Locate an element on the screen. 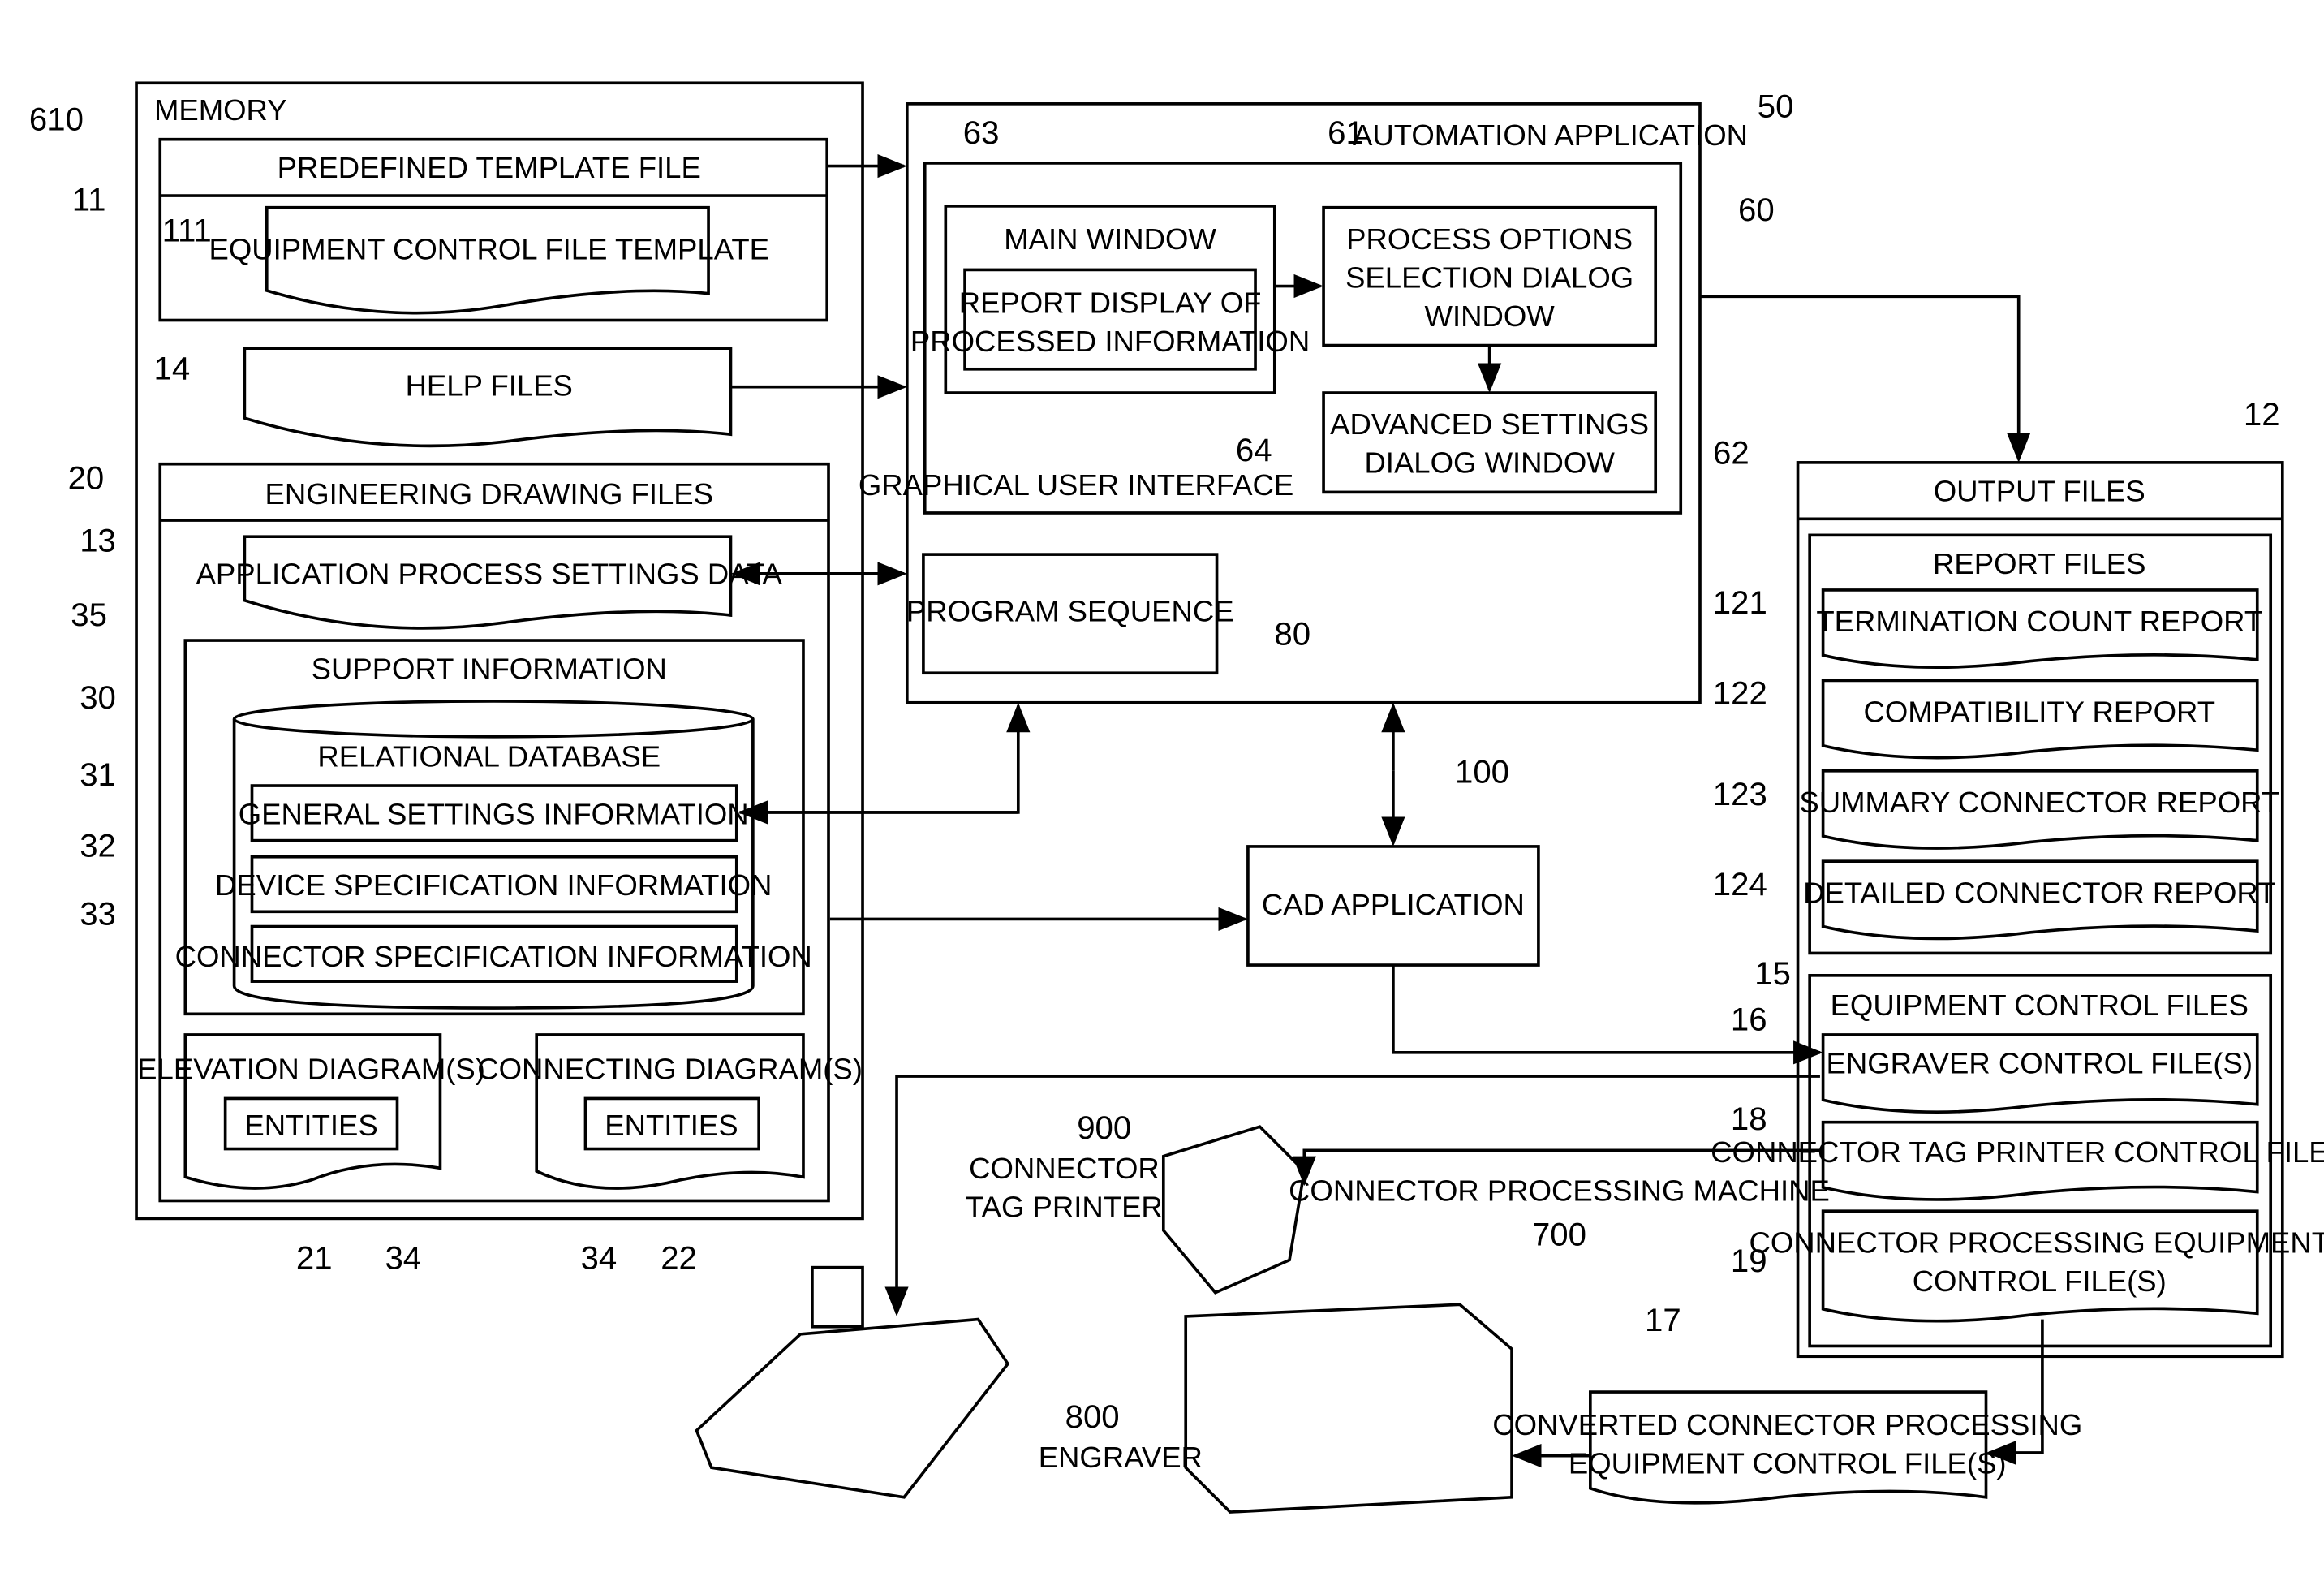 Image resolution: width=2324 pixels, height=1594 pixels. equipment-item: CONTROL FILE(S) is located at coordinates (2040, 1281).